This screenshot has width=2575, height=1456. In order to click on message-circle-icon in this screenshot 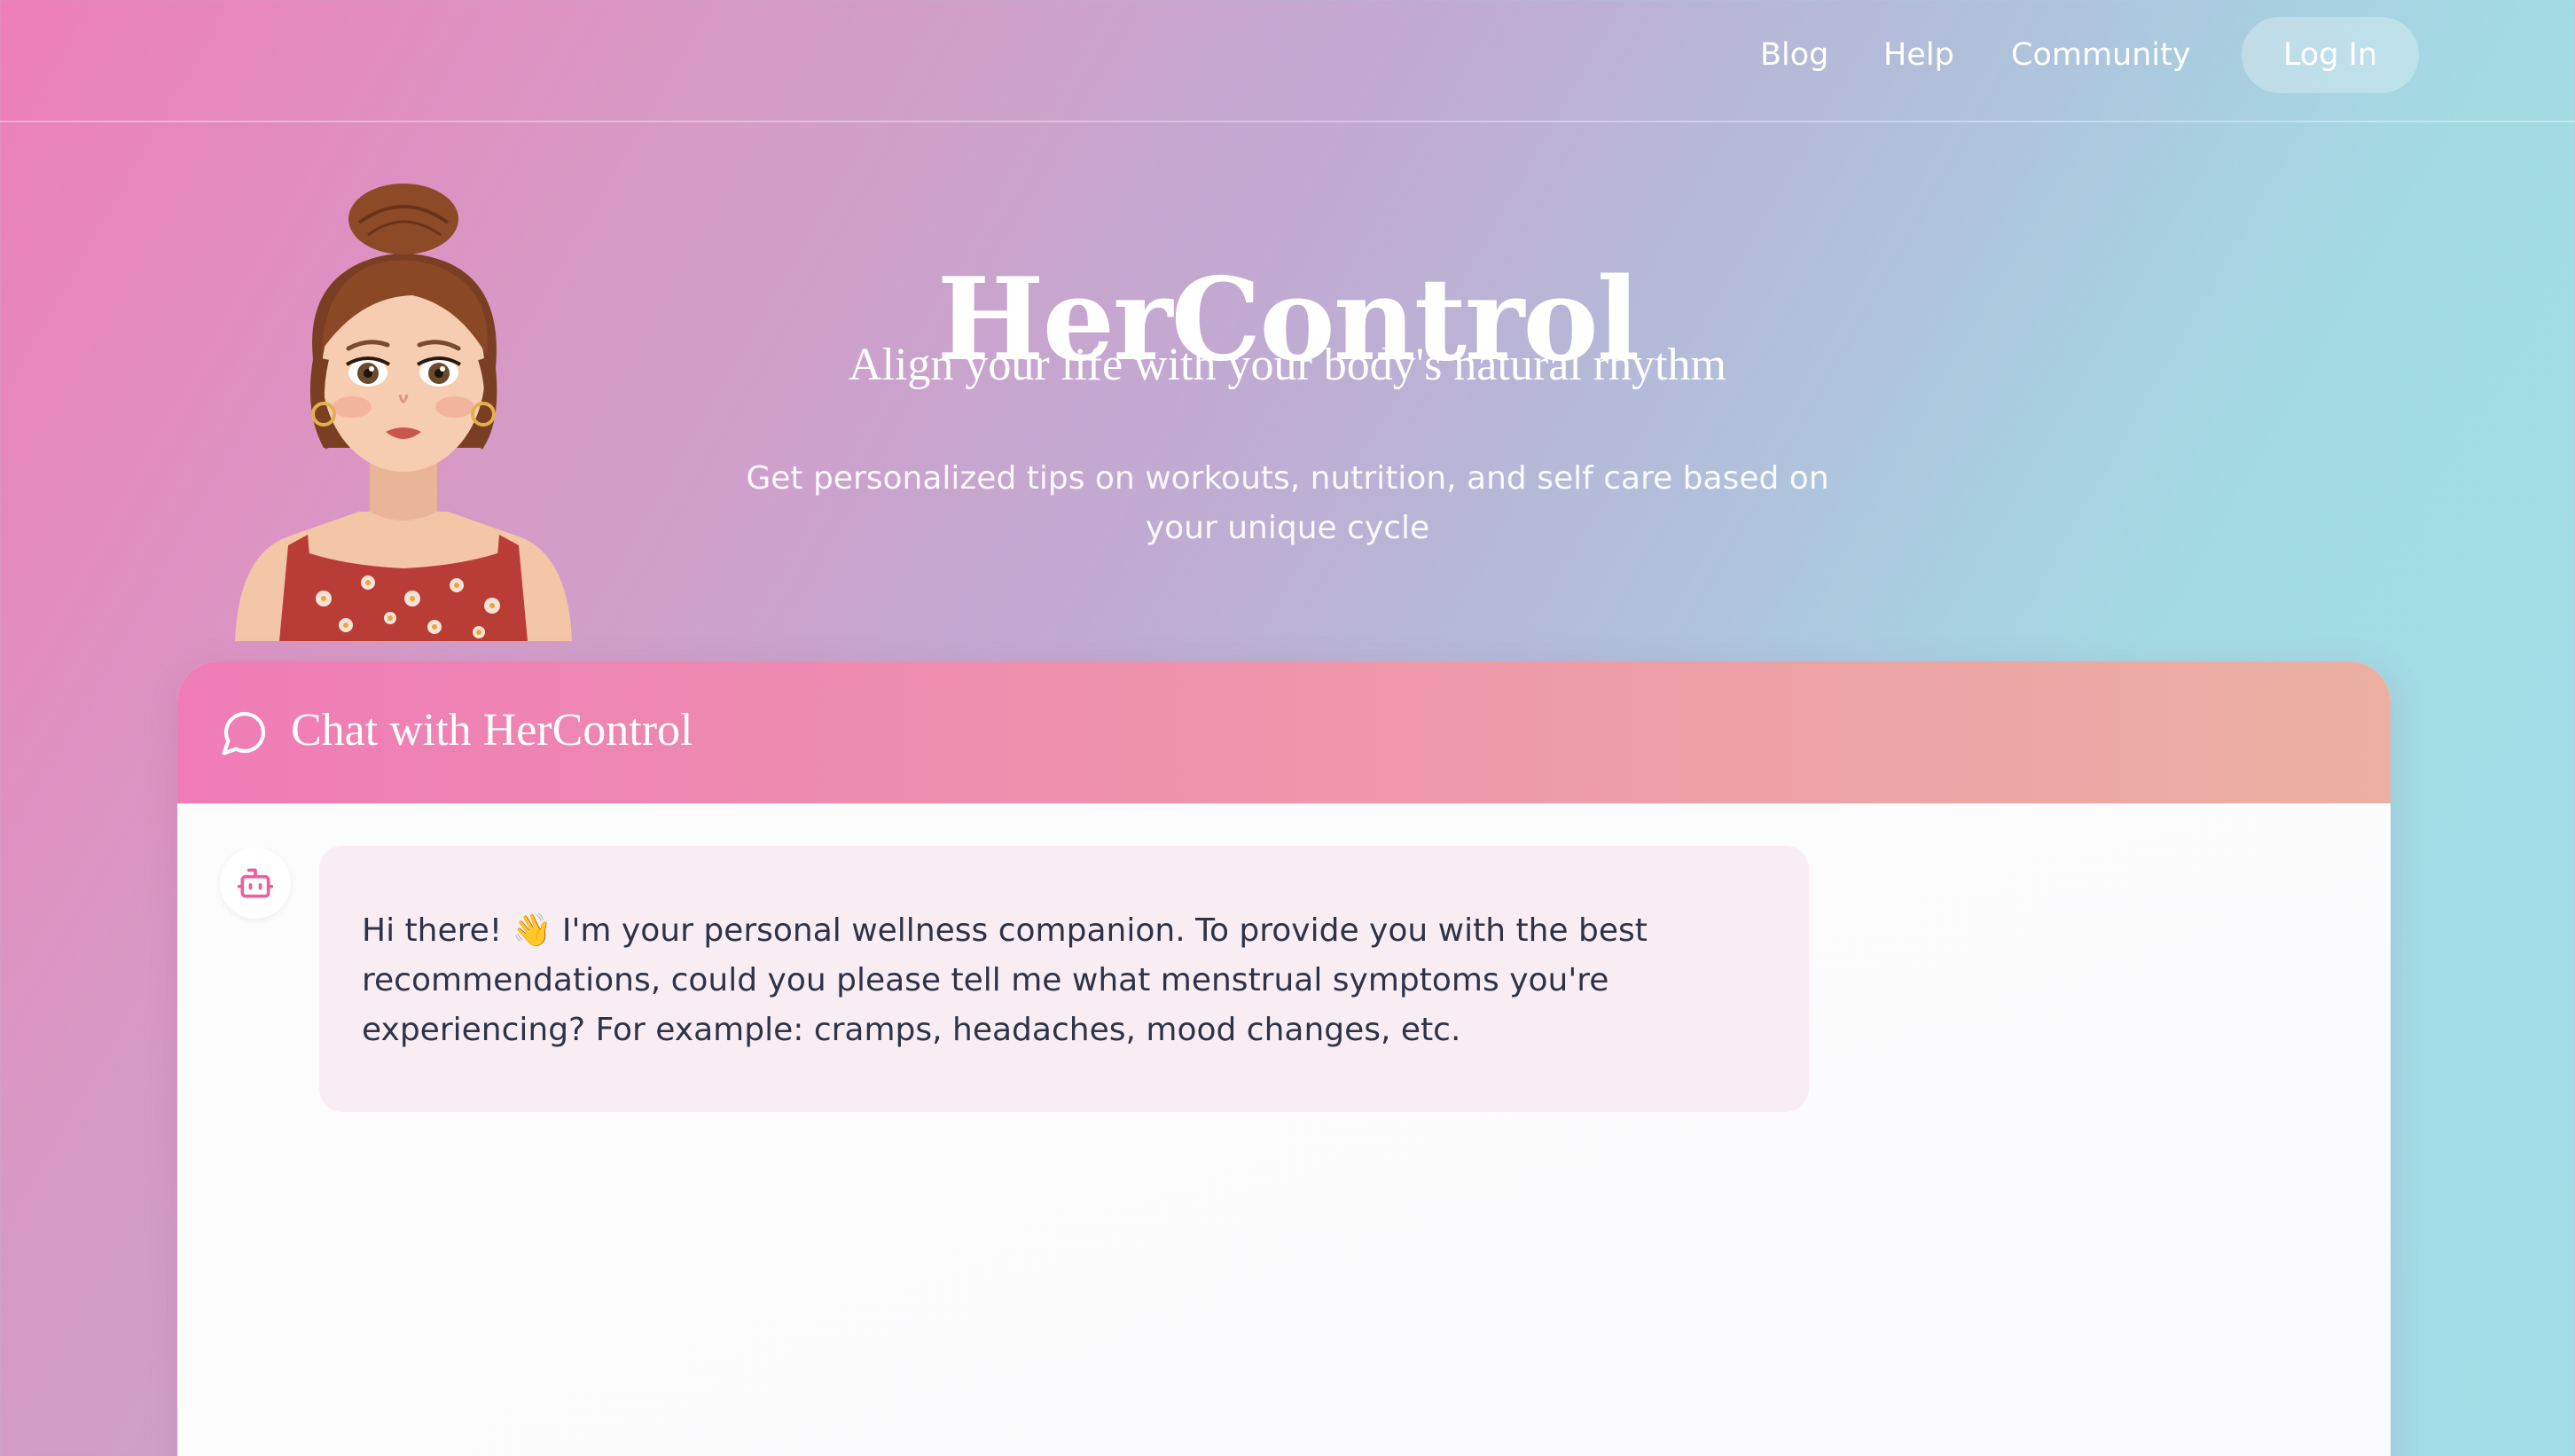, I will do `click(245, 732)`.